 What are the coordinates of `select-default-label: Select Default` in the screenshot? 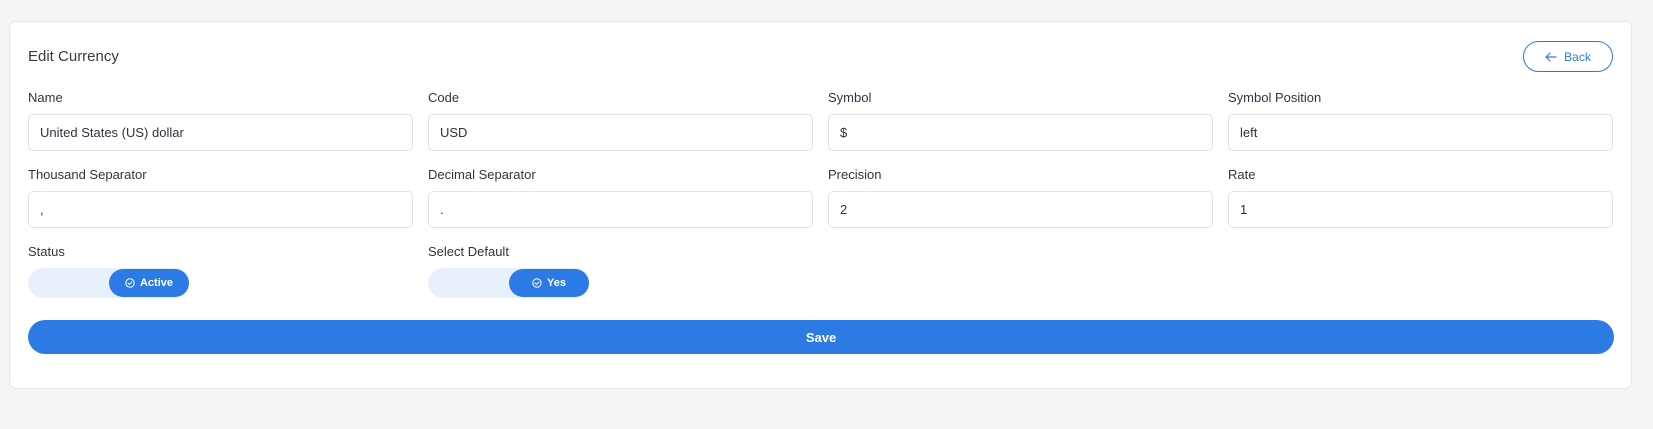 It's located at (468, 251).